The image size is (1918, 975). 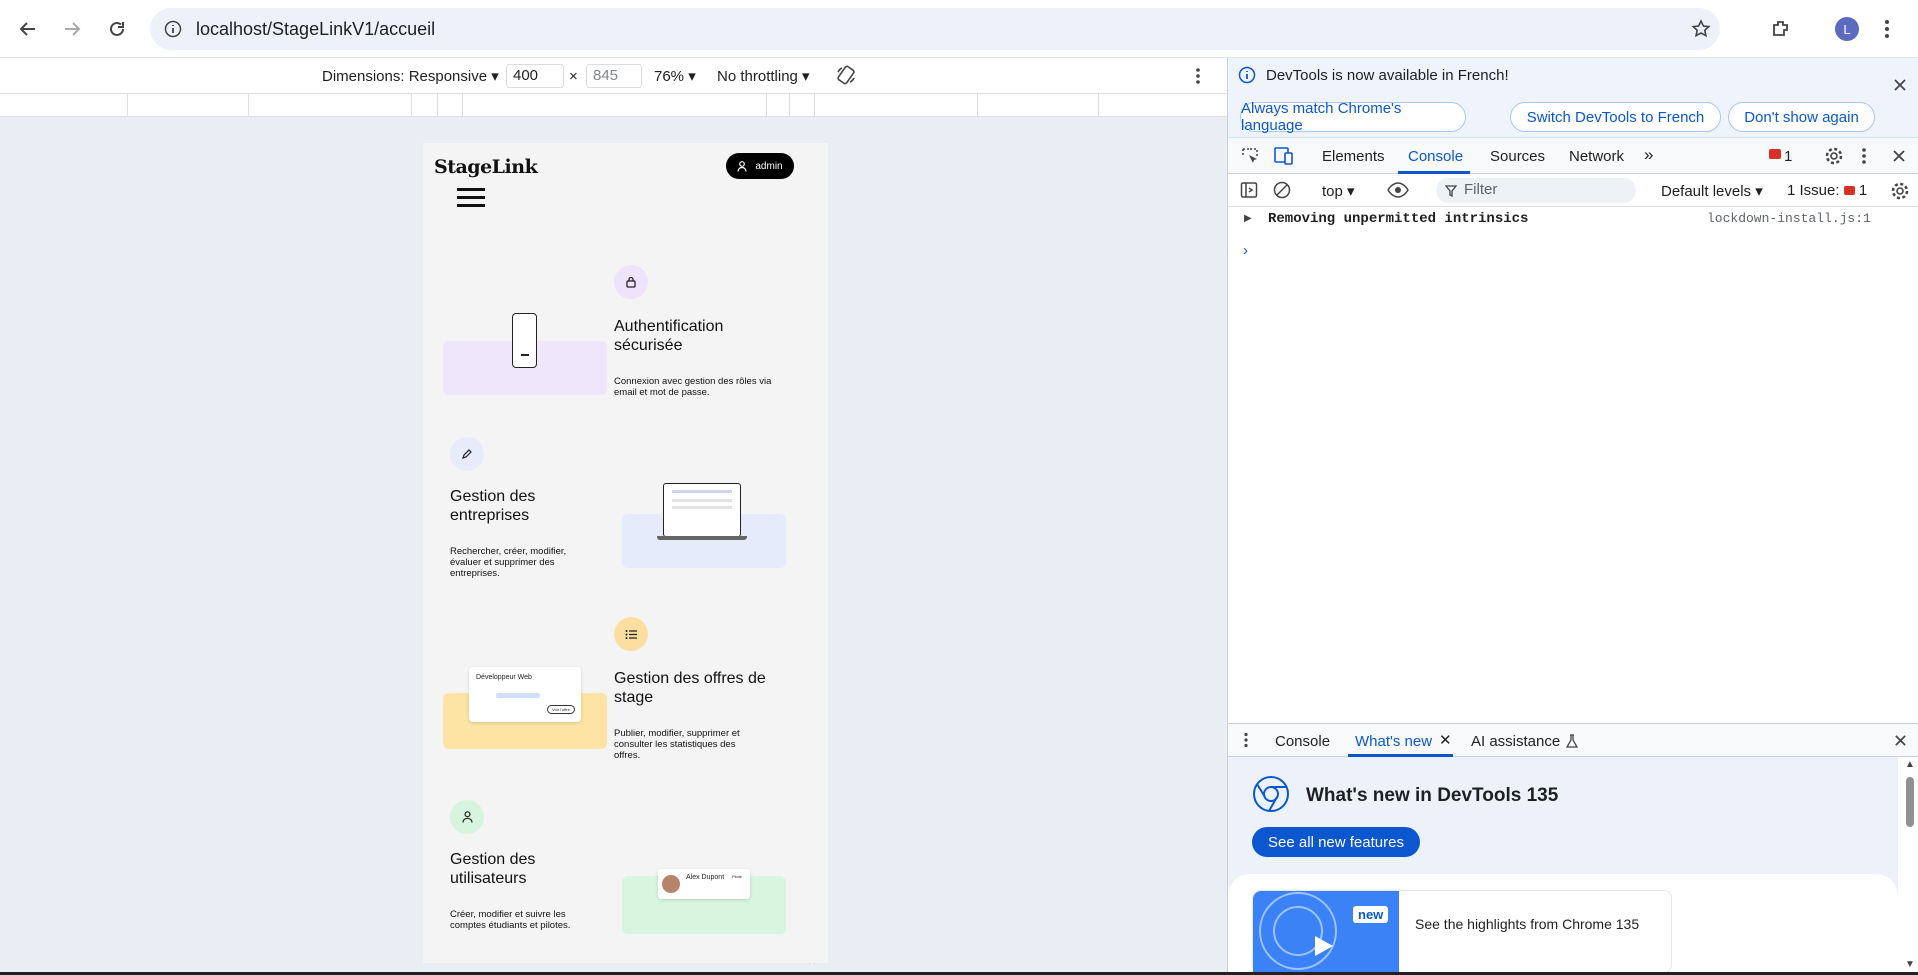 I want to click on forward-button, so click(x=72, y=29).